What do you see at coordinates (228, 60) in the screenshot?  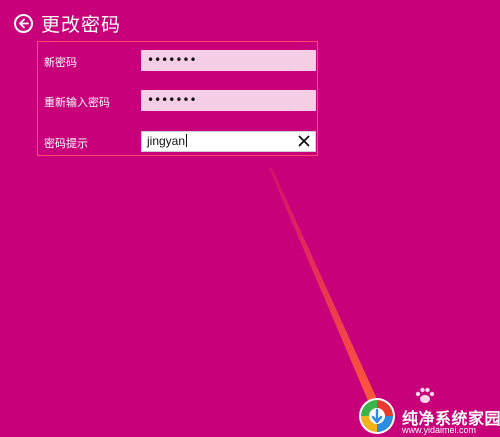 I see `new-password-input: •••••••` at bounding box center [228, 60].